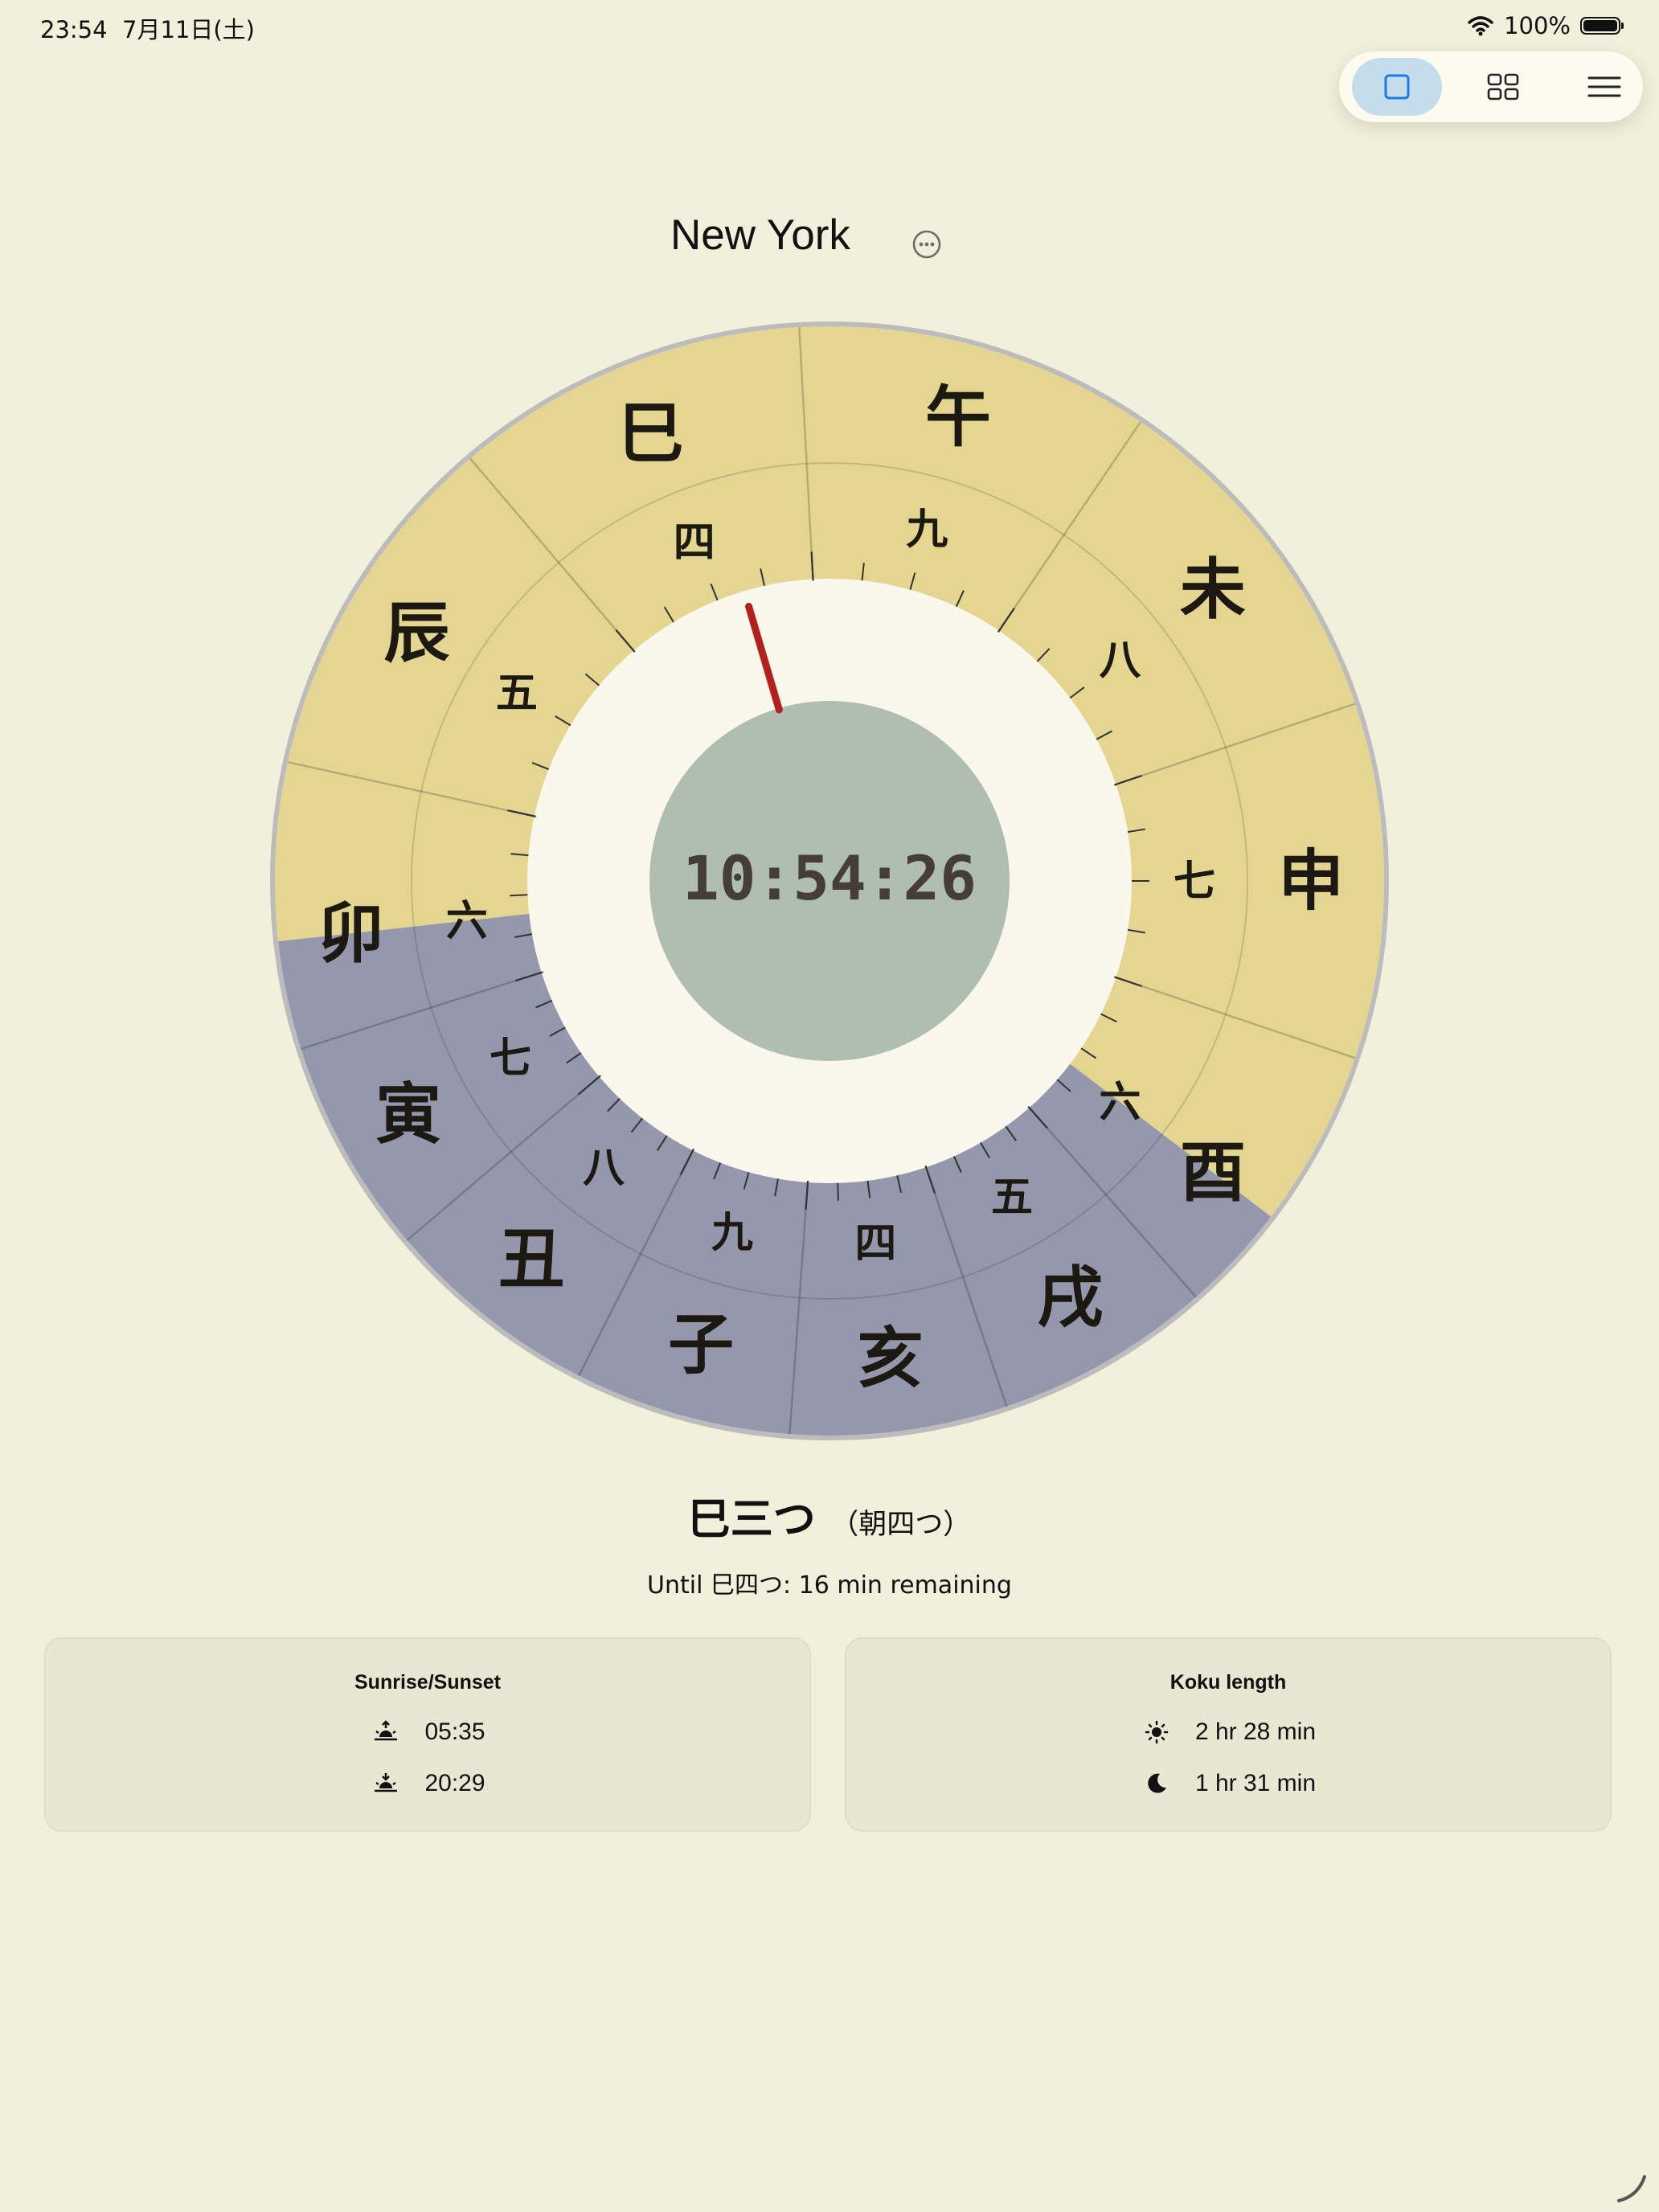 The width and height of the screenshot is (1659, 2212). What do you see at coordinates (829, 1585) in the screenshot?
I see `remaining-text: Until 巳四つ: 16 min remaining` at bounding box center [829, 1585].